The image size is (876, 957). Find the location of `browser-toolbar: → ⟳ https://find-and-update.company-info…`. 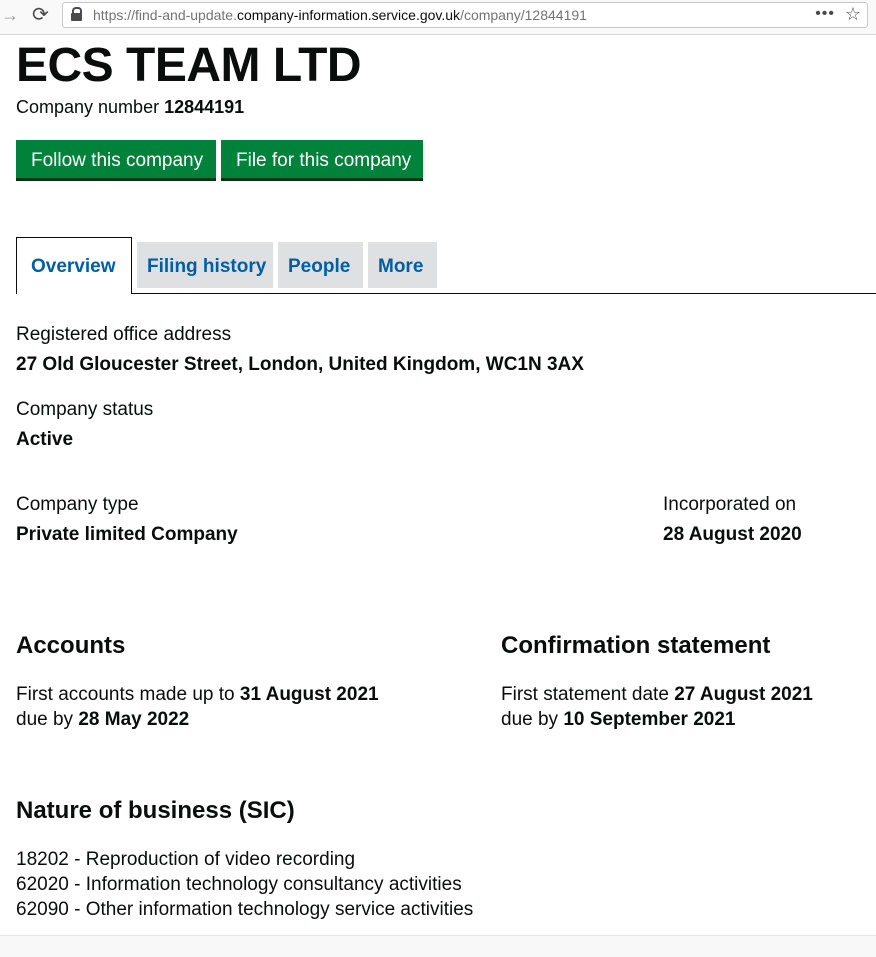

browser-toolbar: → ⟳ https://find-and-update.company-info… is located at coordinates (438, 17).